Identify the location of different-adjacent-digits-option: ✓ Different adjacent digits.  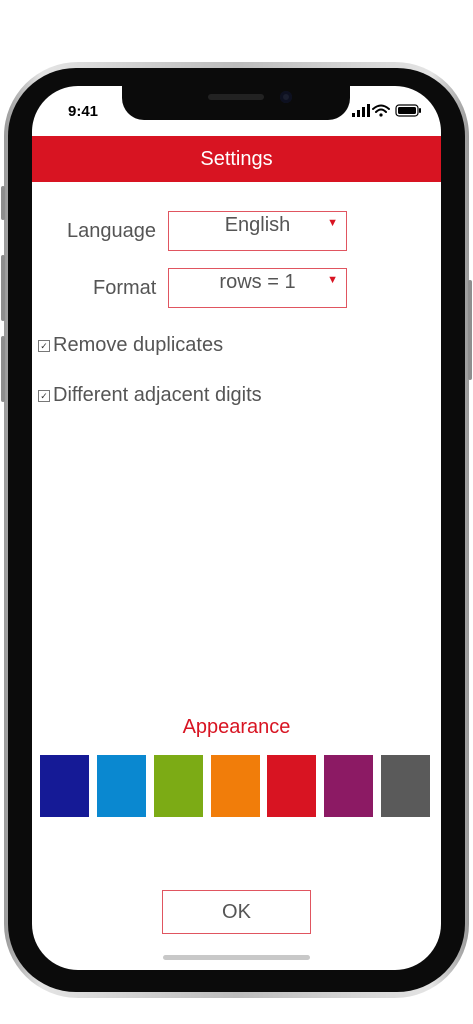
(150, 395).